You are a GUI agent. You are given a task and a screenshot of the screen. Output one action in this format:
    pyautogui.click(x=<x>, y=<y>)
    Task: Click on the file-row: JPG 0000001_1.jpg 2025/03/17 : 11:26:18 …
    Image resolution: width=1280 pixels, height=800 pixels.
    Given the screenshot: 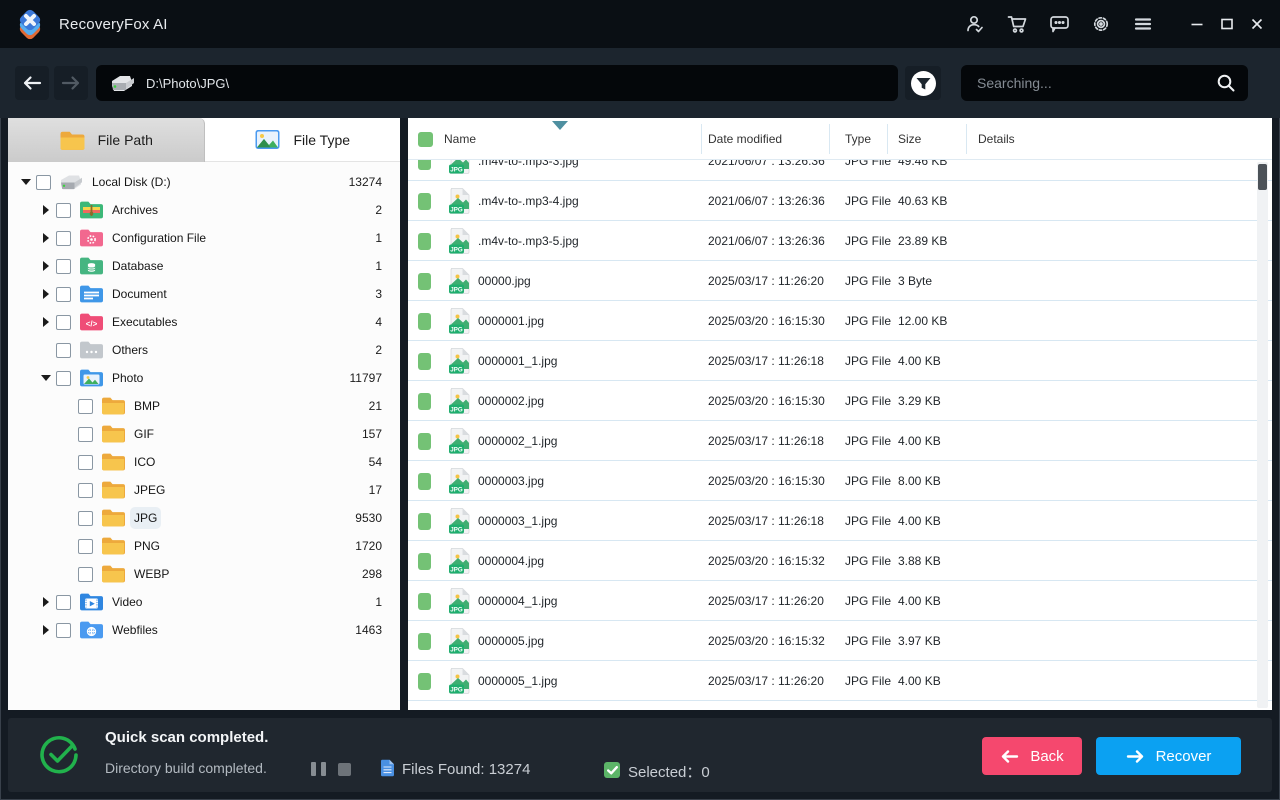 What is the action you would take?
    pyautogui.click(x=840, y=361)
    